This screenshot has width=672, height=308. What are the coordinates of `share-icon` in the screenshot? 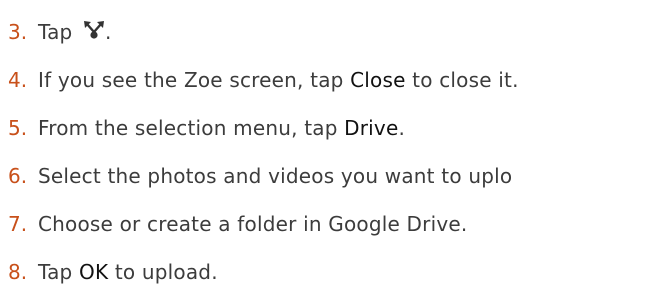 It's located at (94, 30).